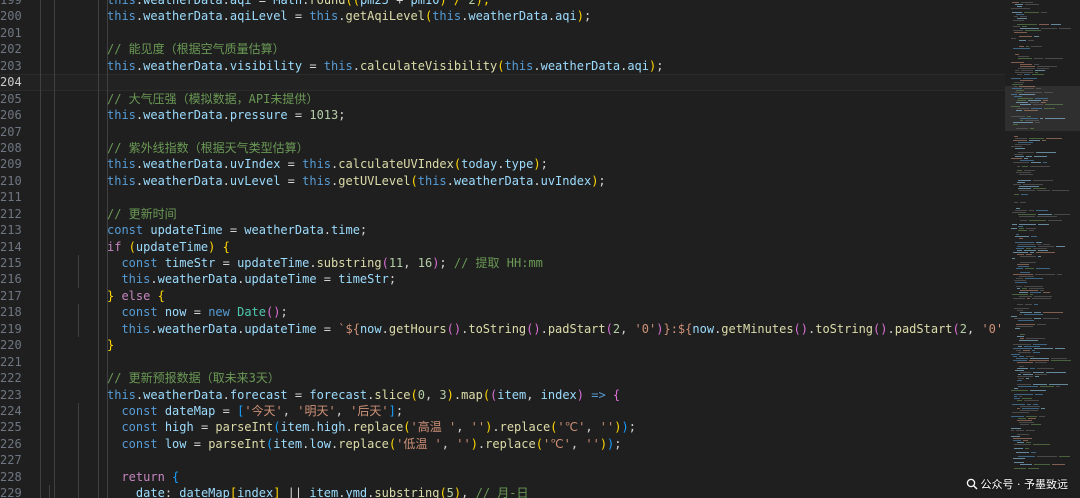 The image size is (1080, 498). Describe the element at coordinates (497, 328) in the screenshot. I see `code-token: toString` at that location.